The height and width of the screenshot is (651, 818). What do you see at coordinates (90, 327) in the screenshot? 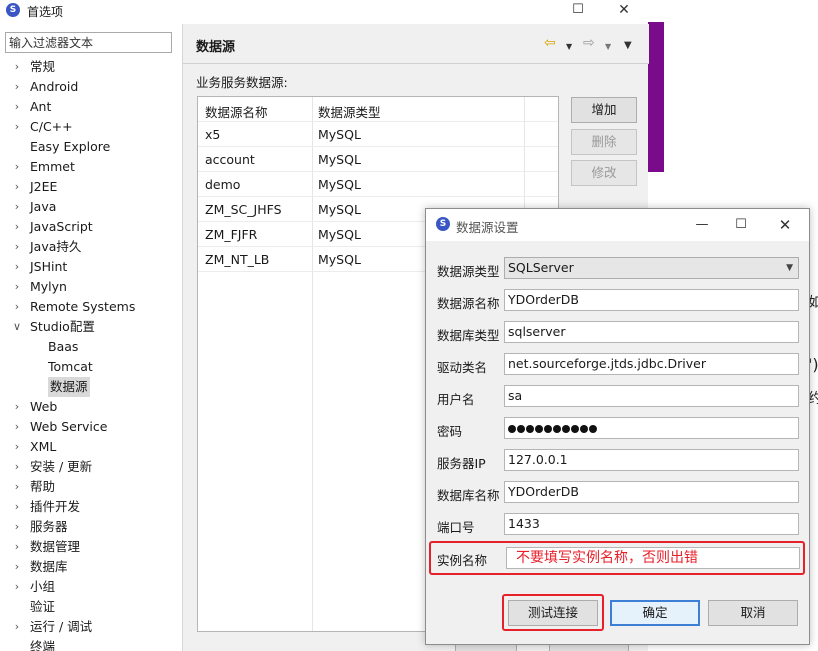
I see `tree-item: ∨ Studio配置` at bounding box center [90, 327].